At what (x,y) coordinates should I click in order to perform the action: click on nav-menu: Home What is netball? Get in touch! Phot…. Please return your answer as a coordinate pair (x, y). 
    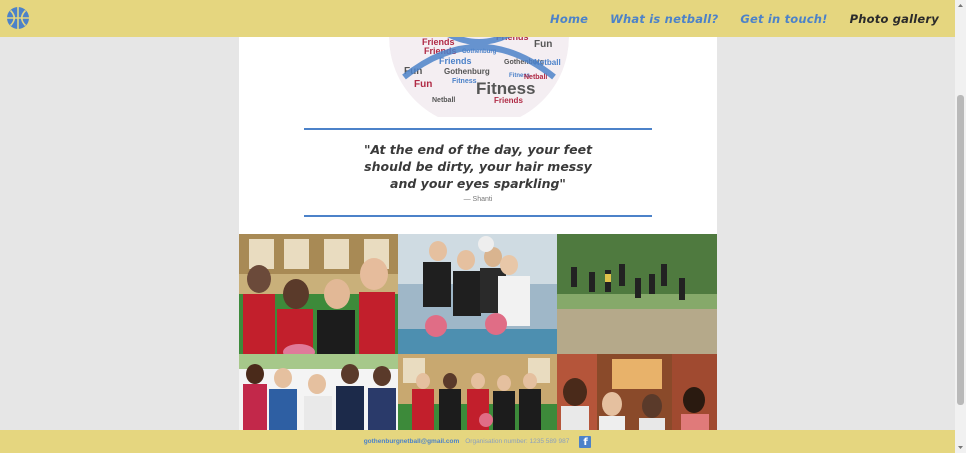
    Looking at the image, I should click on (744, 18).